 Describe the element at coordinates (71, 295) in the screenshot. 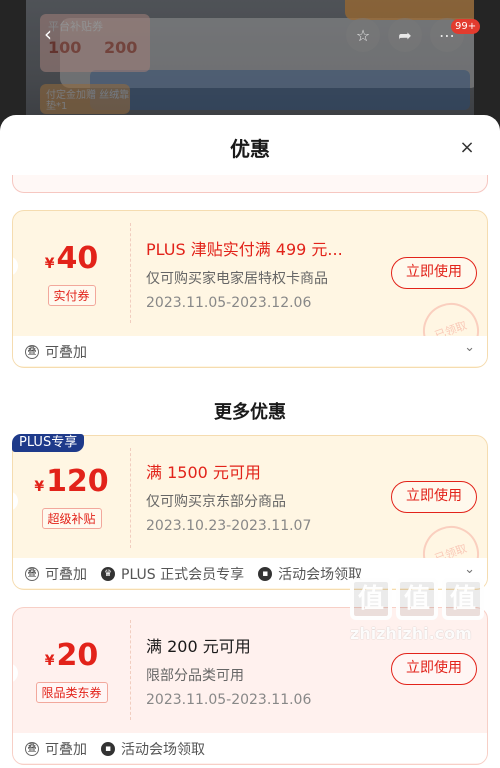

I see `coupon-type-tag: 实付券` at that location.